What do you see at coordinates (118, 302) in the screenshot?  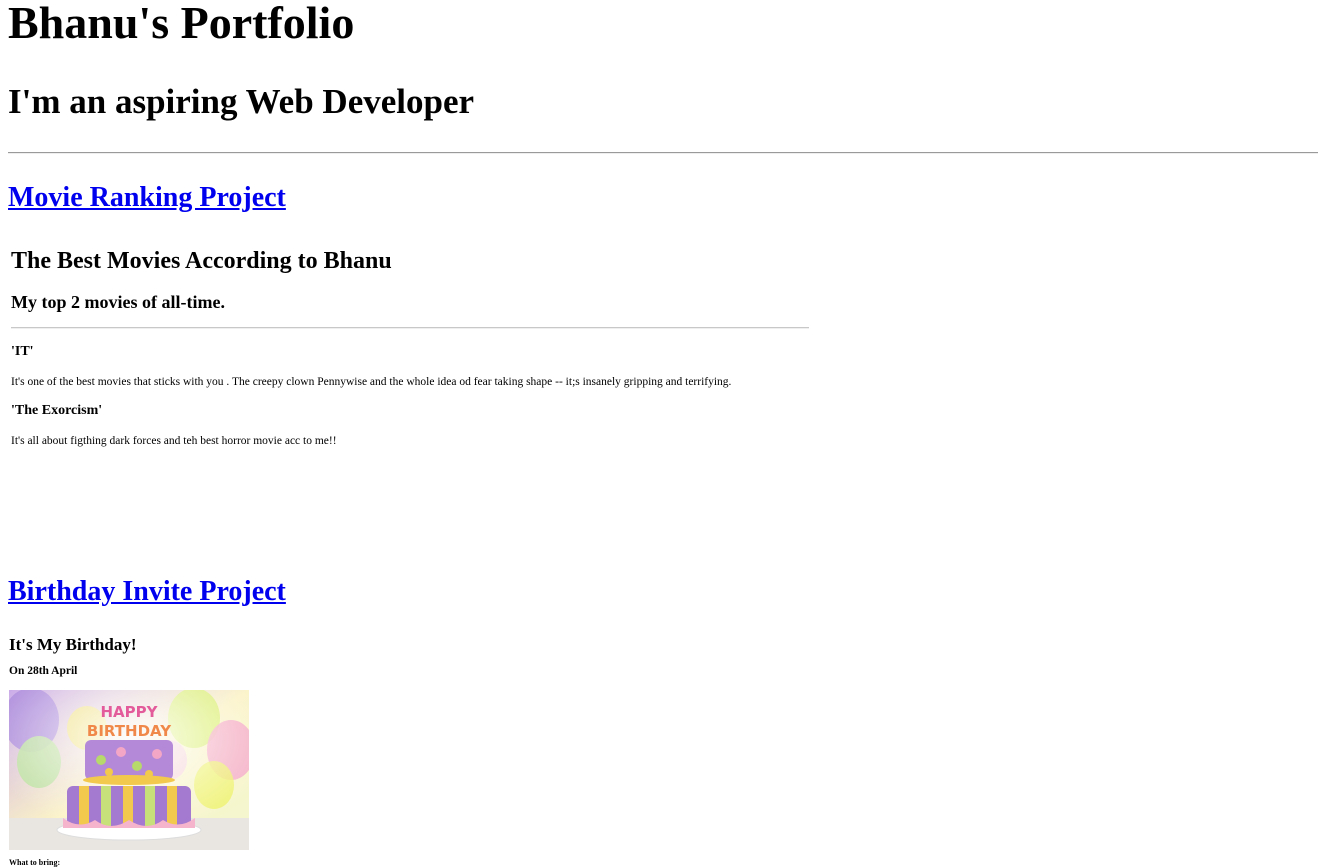 I see `movie-embed-subheading: My top 2 movies of all-time.` at bounding box center [118, 302].